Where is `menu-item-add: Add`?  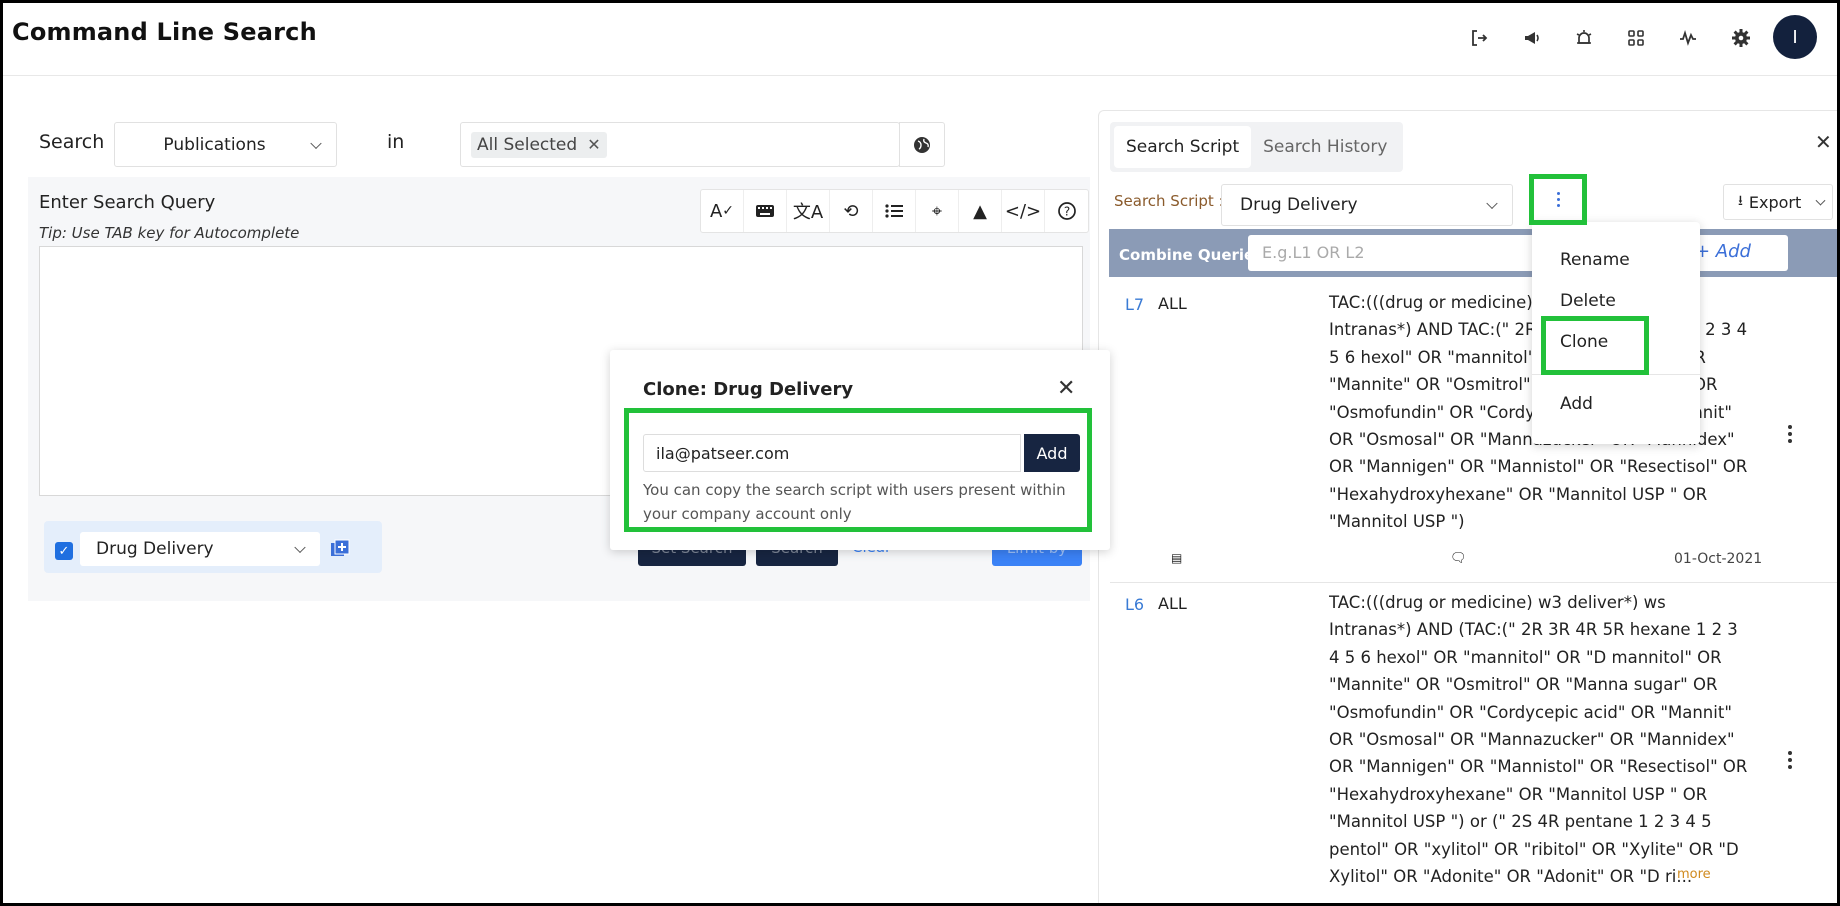 menu-item-add: Add is located at coordinates (1576, 404).